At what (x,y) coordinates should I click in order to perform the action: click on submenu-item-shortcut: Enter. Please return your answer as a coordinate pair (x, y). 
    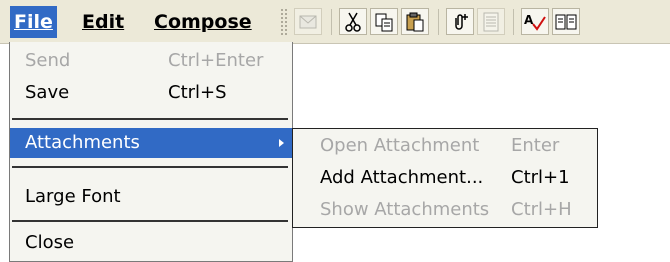
    Looking at the image, I should click on (535, 145).